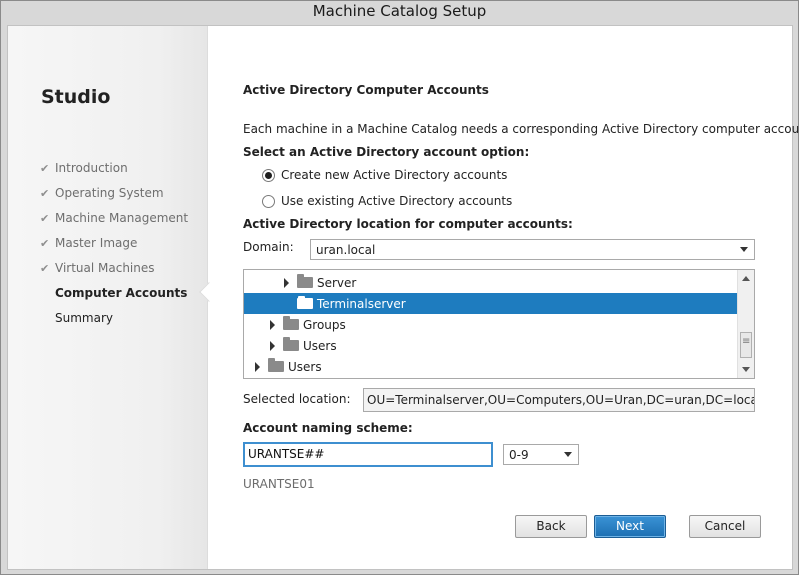 The width and height of the screenshot is (799, 575). Describe the element at coordinates (551, 526) in the screenshot. I see `back-button: Back` at that location.